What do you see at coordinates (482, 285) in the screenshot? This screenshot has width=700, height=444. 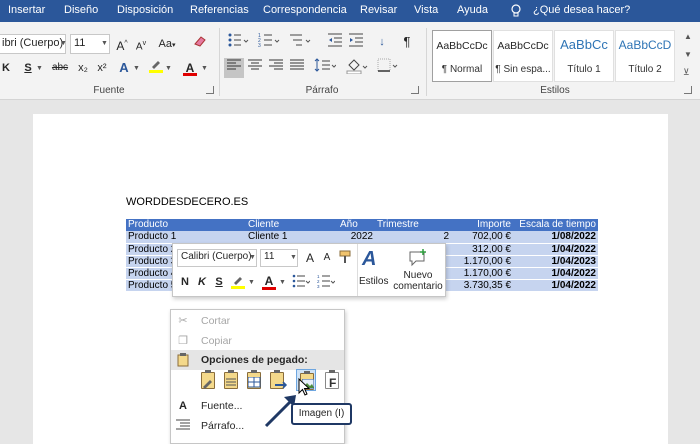 I see `table-cell: 3.730,35 €` at bounding box center [482, 285].